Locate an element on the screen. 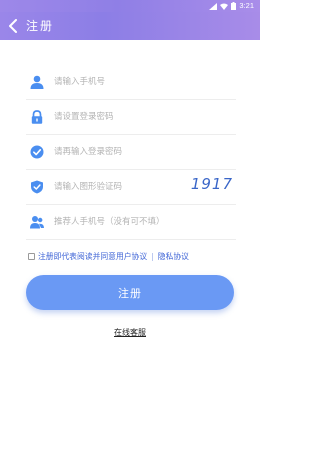 The height and width of the screenshot is (462, 320). privacy-policy-link: 隐私协议 is located at coordinates (173, 256).